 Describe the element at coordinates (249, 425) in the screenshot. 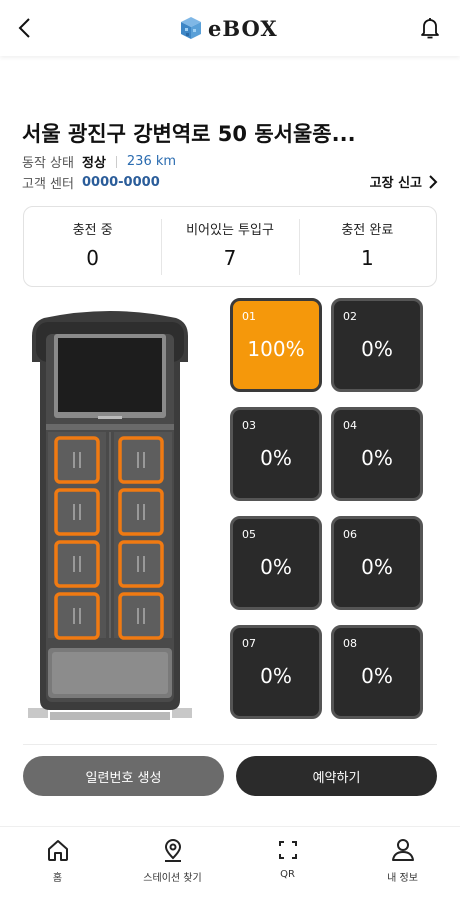

I see `slot-number: 03` at that location.